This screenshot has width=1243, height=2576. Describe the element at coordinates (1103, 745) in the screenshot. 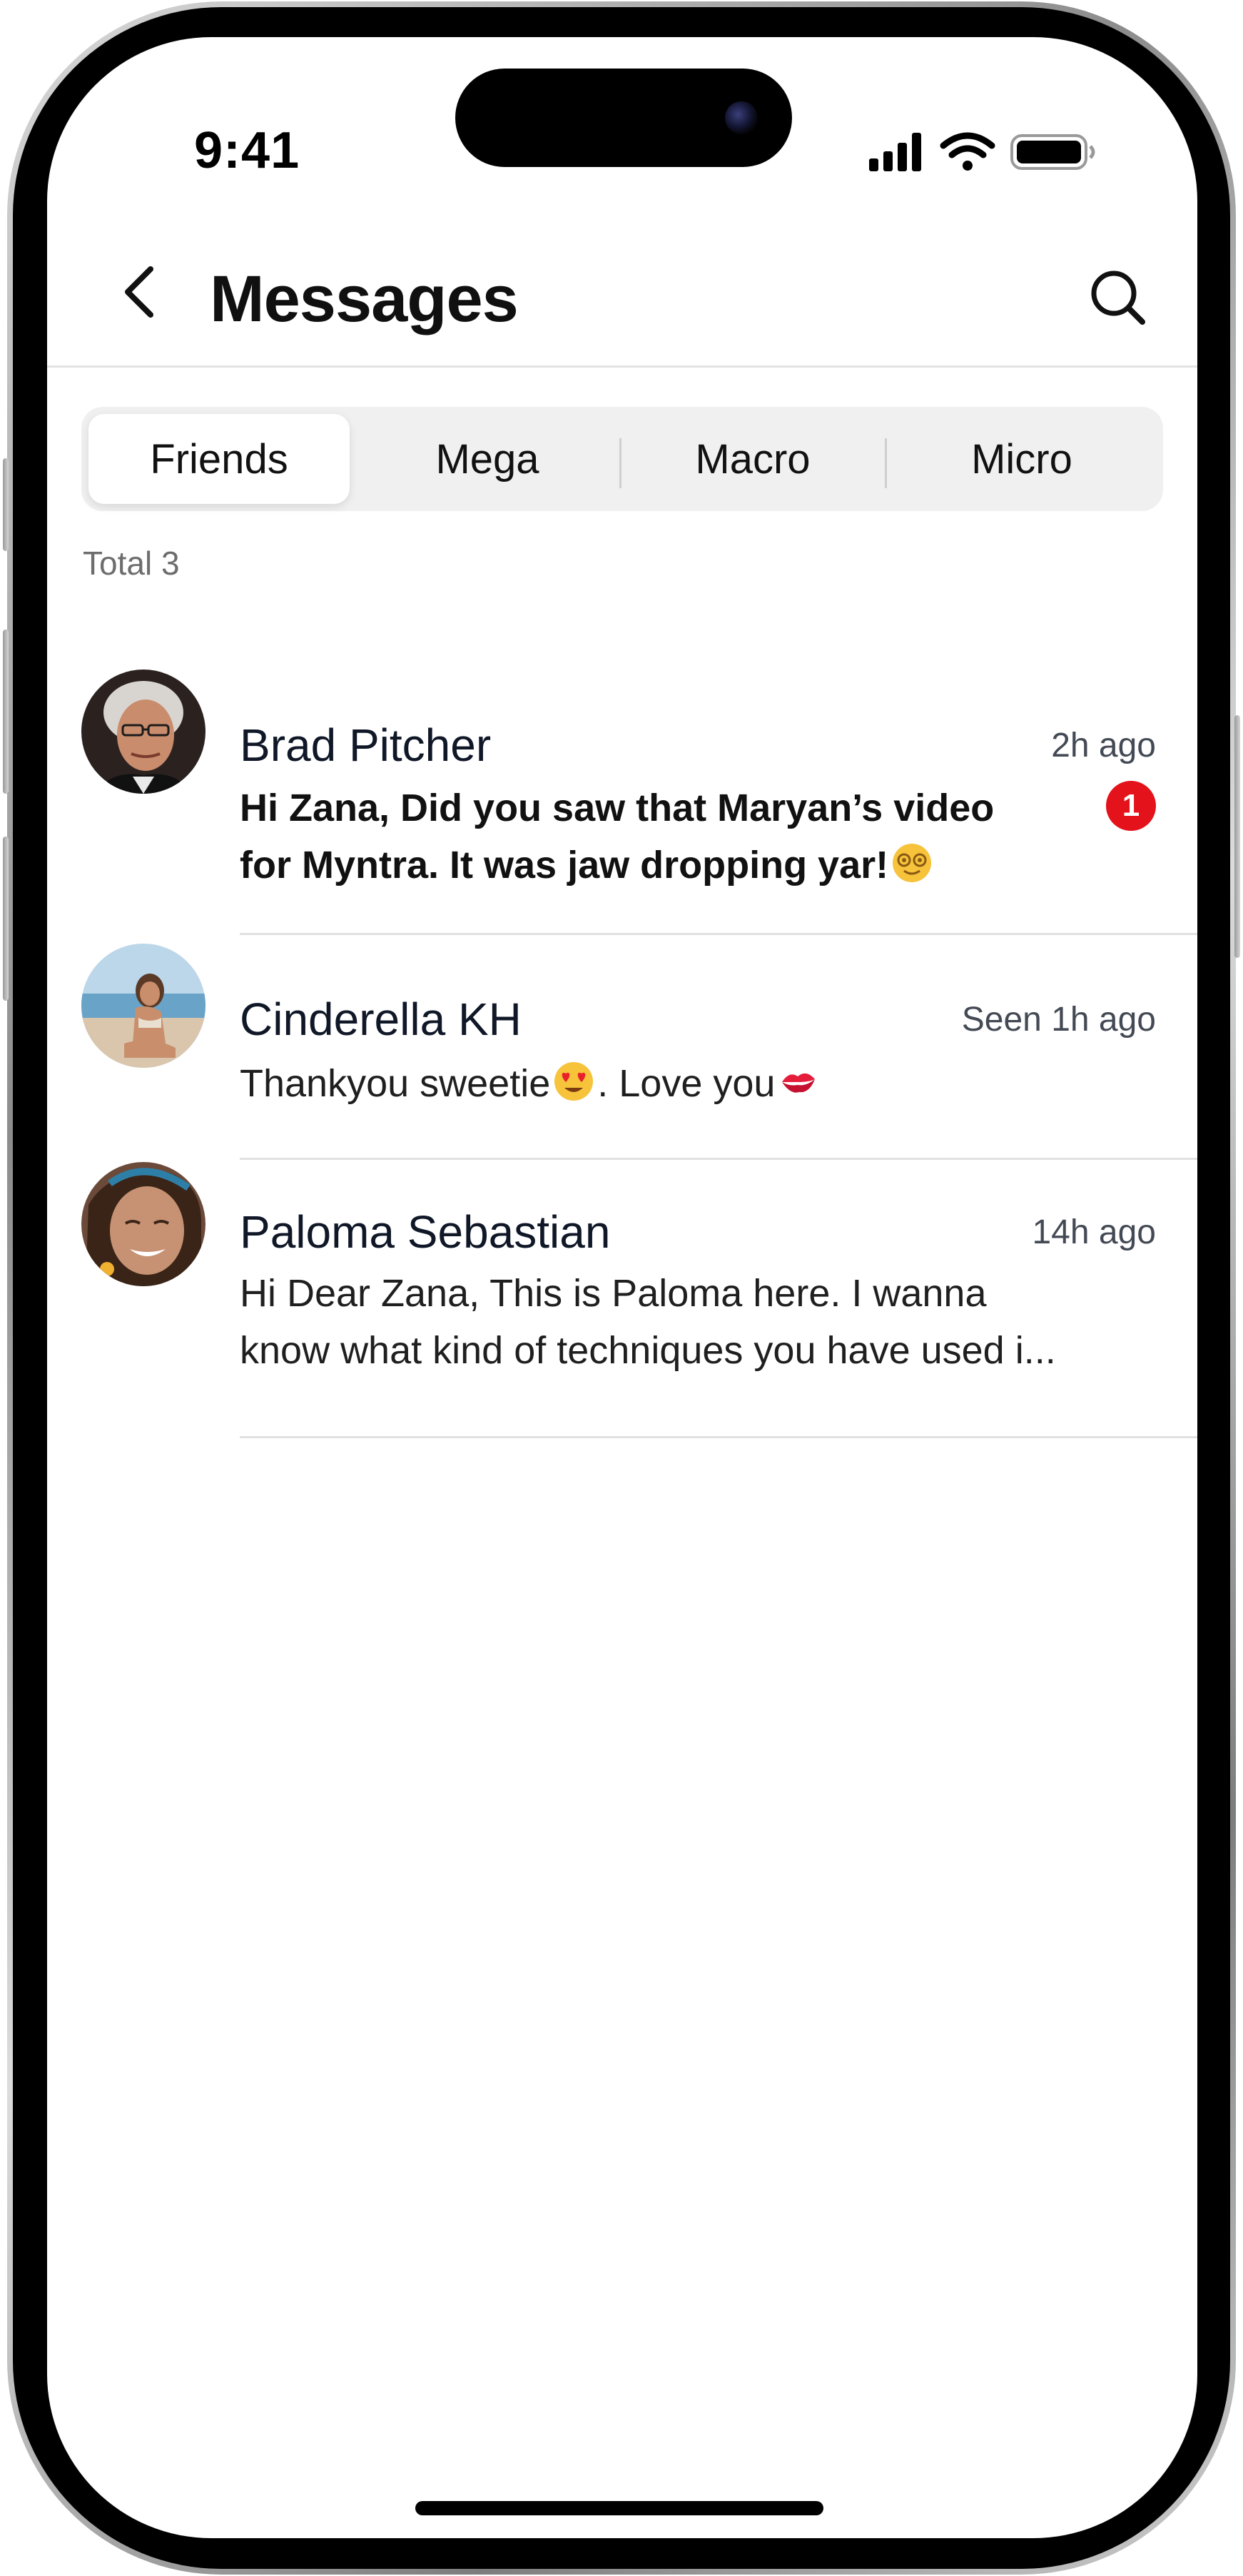

I see `message-time: 2h ago` at that location.